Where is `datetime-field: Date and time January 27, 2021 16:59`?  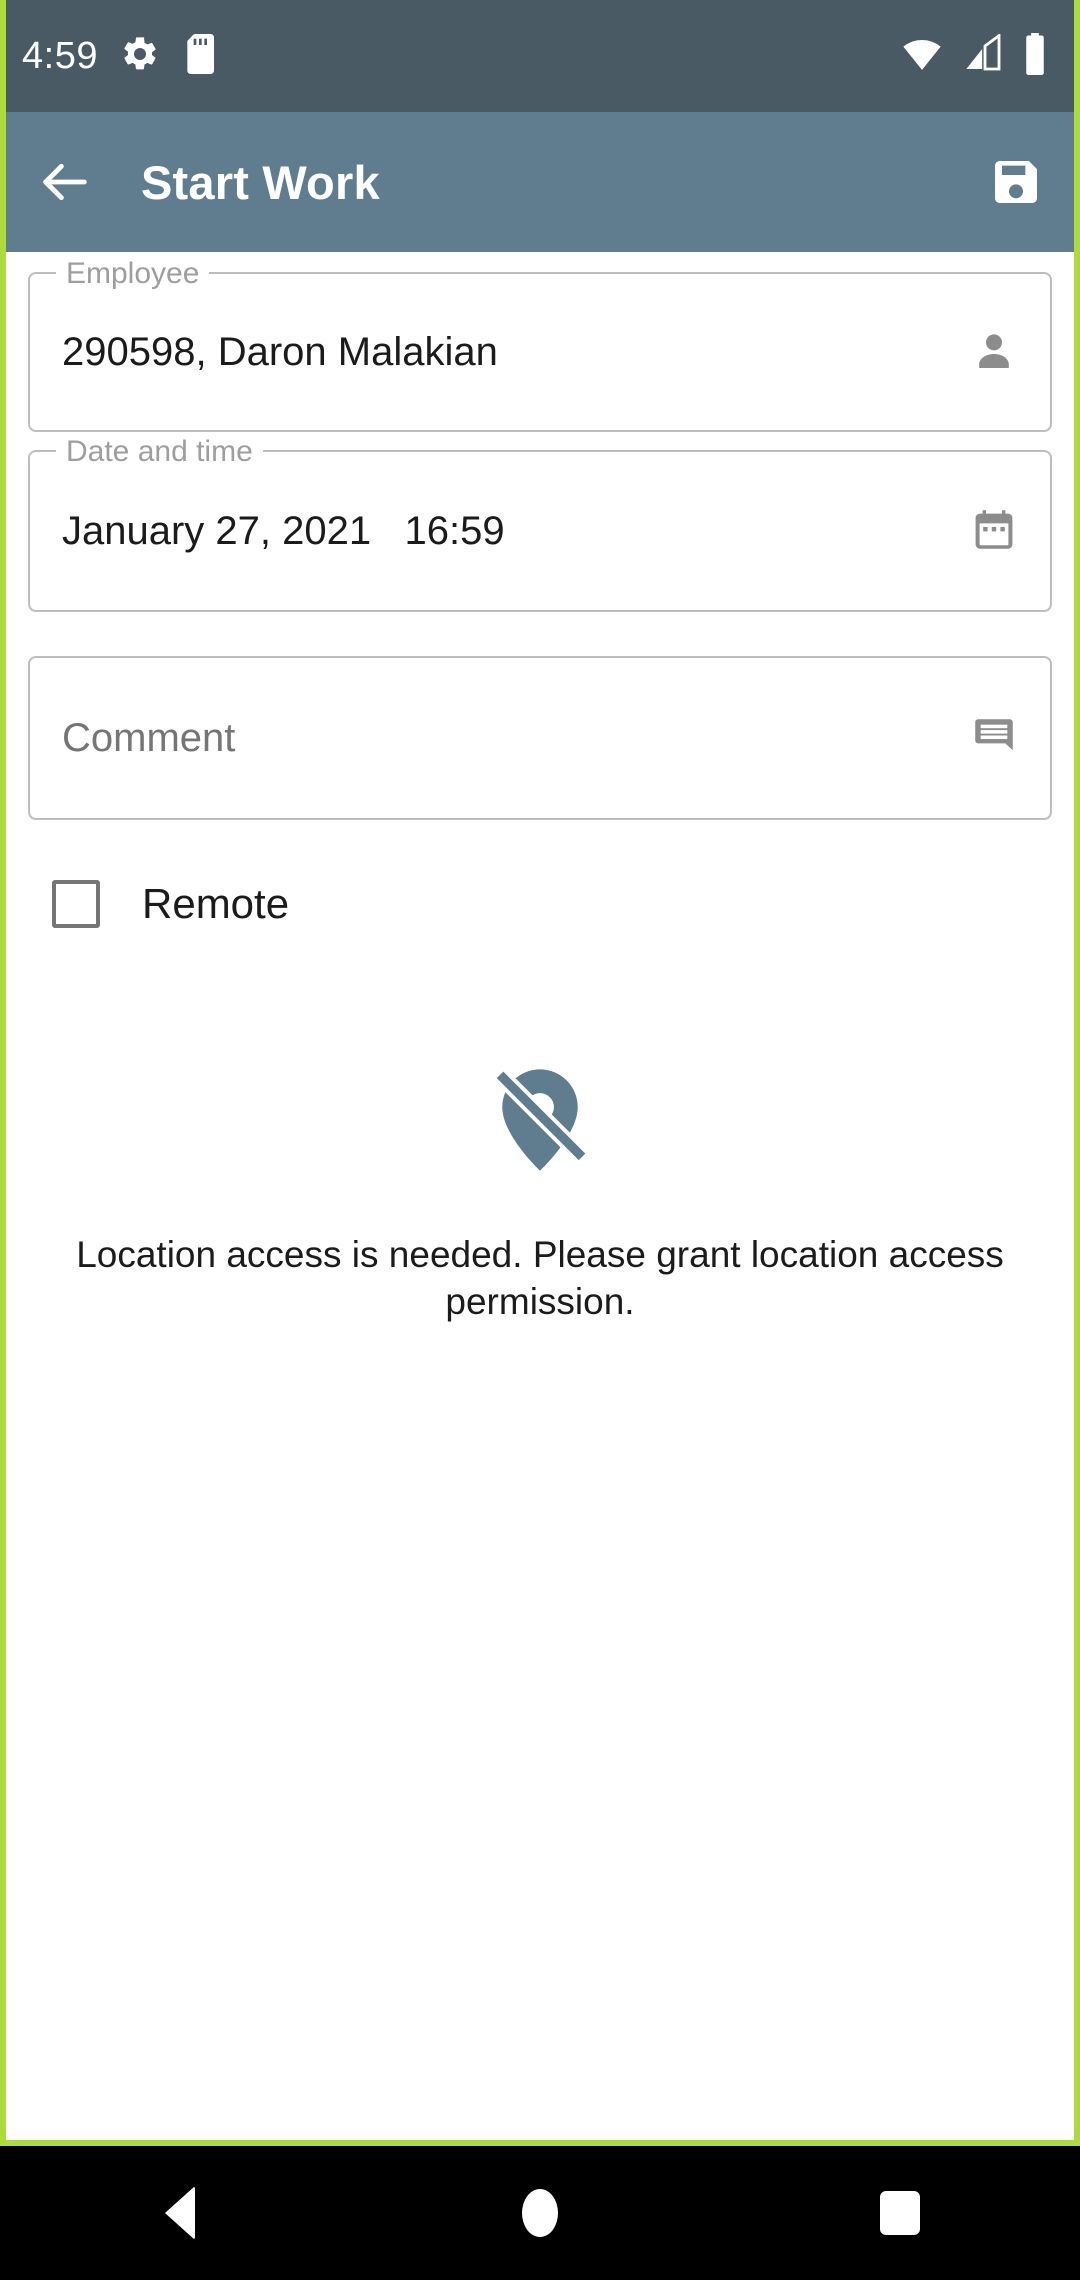
datetime-field: Date and time January 27, 2021 16:59 is located at coordinates (540, 524).